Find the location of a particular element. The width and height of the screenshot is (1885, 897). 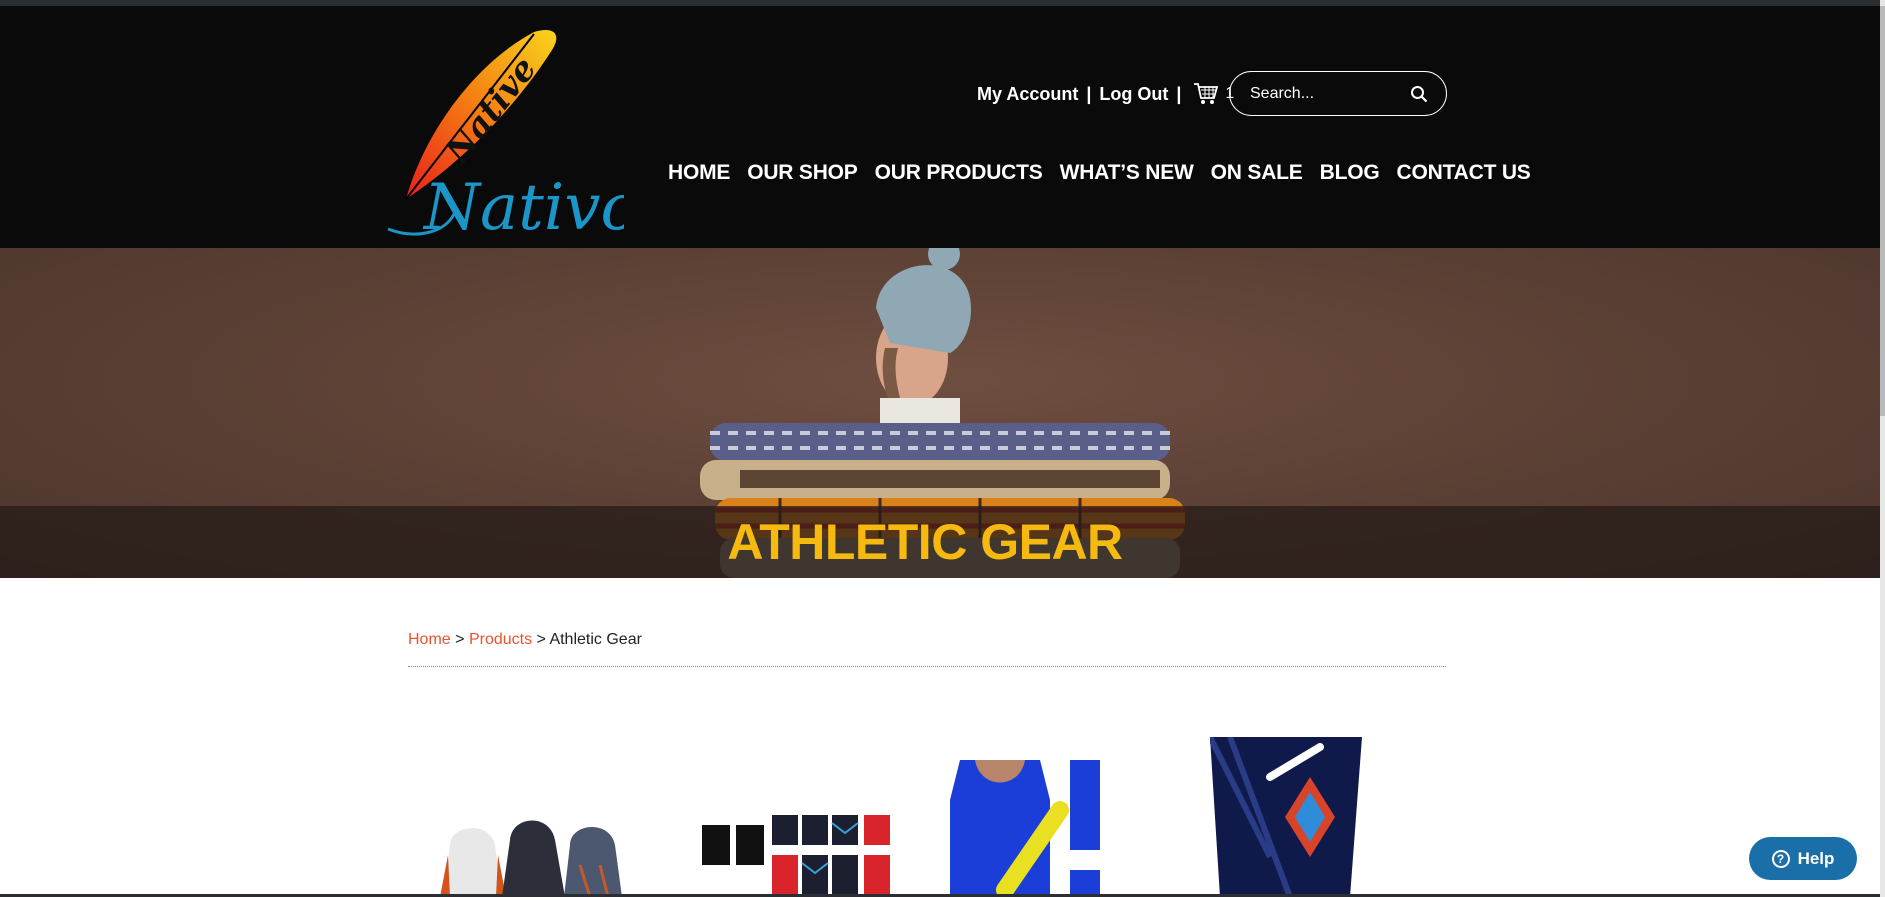

svg-text: Nativo is located at coordinates (523, 207).